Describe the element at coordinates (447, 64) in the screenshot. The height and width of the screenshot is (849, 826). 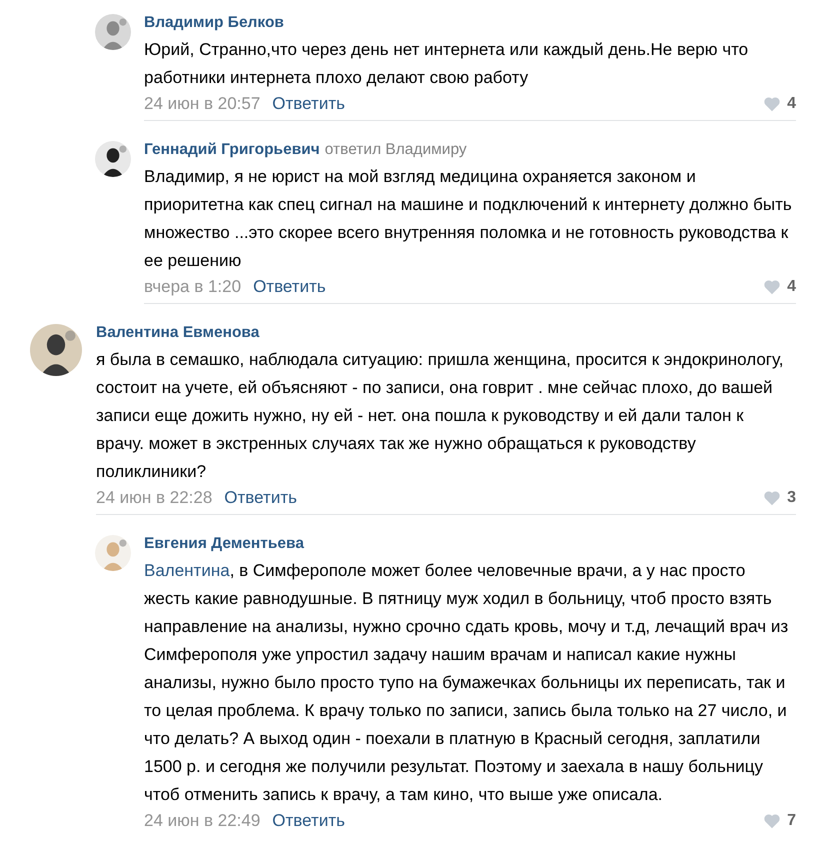
I see `comment-text: Юрий, Странно,что через день нет интернета или каждый день.Не верю что работники интернета плохо делают свою работу` at that location.